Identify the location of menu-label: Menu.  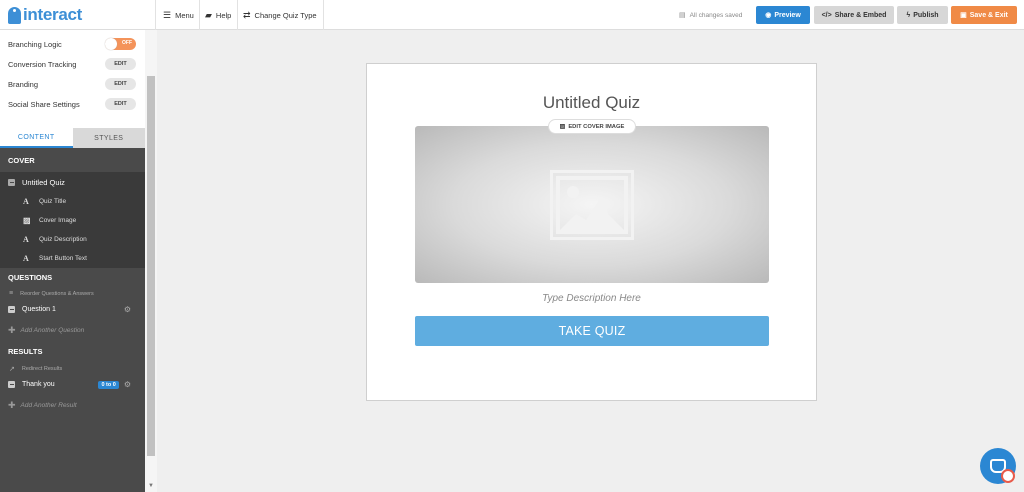
(184, 15).